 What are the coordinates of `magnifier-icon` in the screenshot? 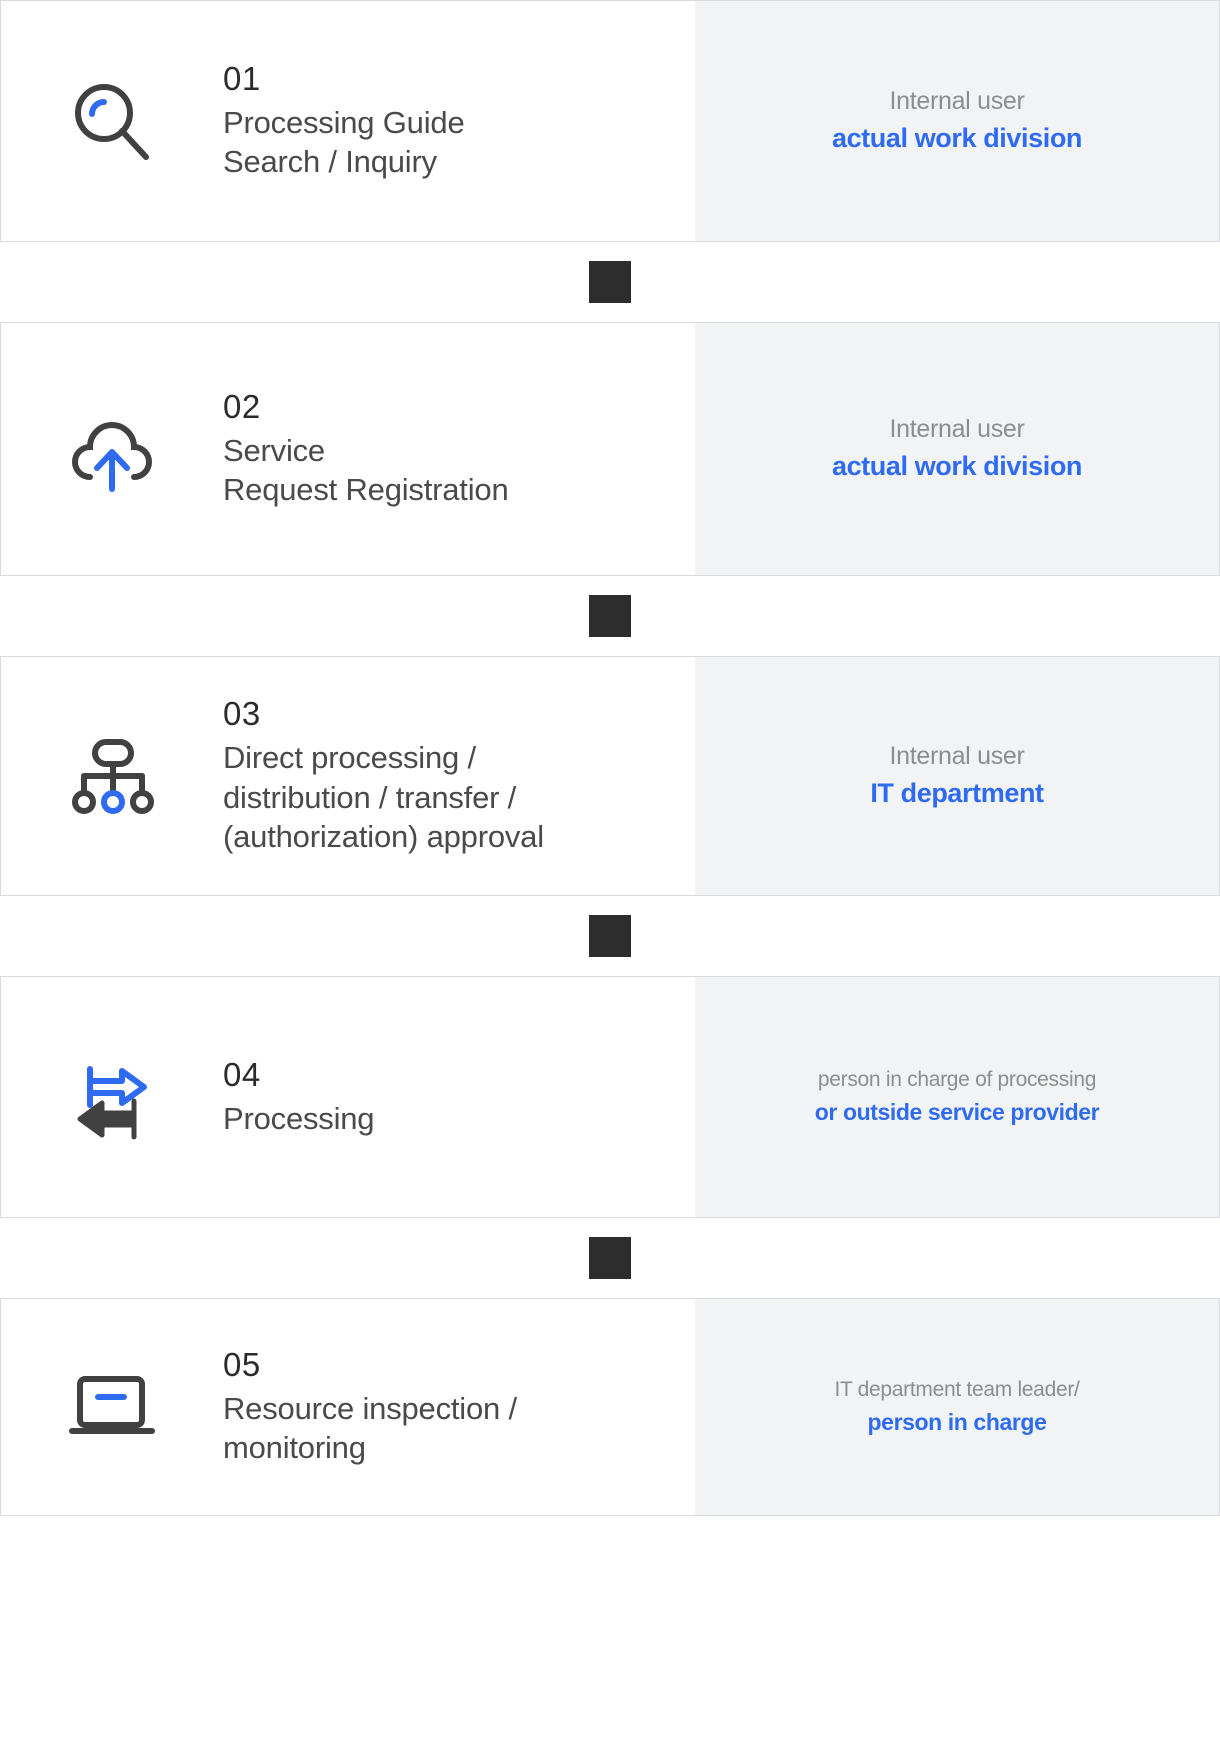 It's located at (112, 121).